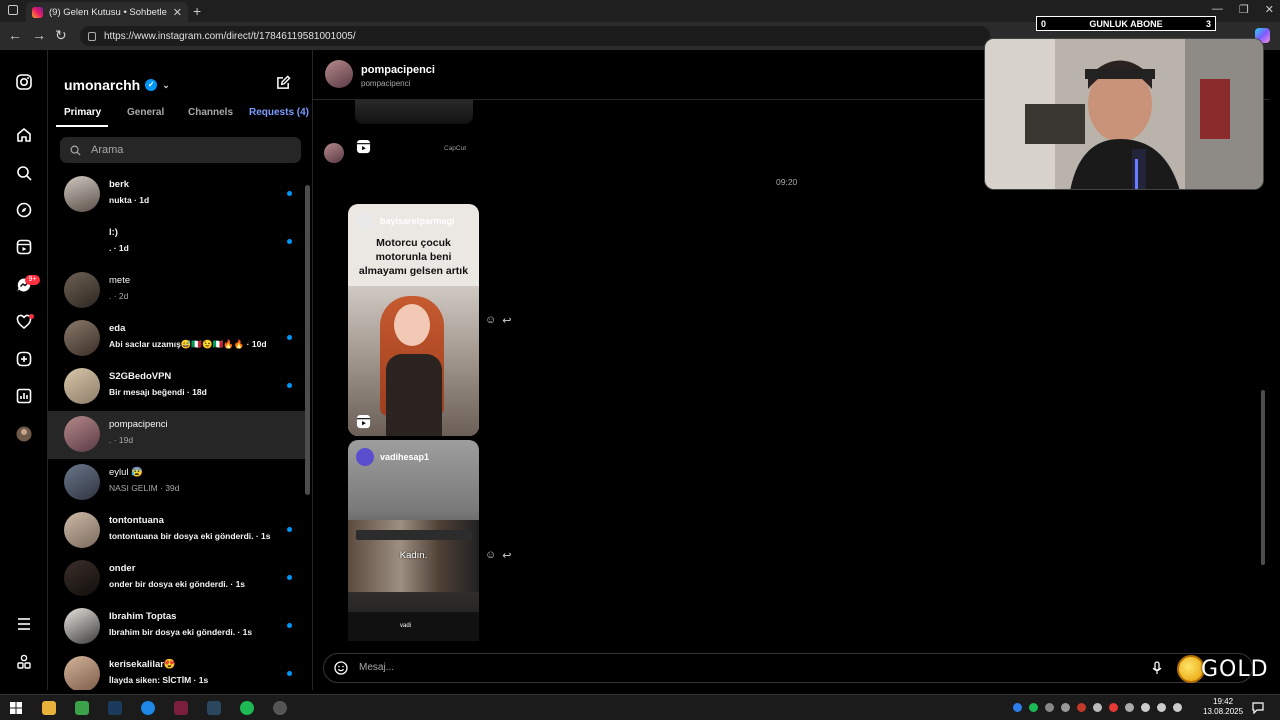 The width and height of the screenshot is (1280, 720). What do you see at coordinates (413, 540) in the screenshot?
I see `shared-reel-2: vadihesap1 Kadın. vadi` at bounding box center [413, 540].